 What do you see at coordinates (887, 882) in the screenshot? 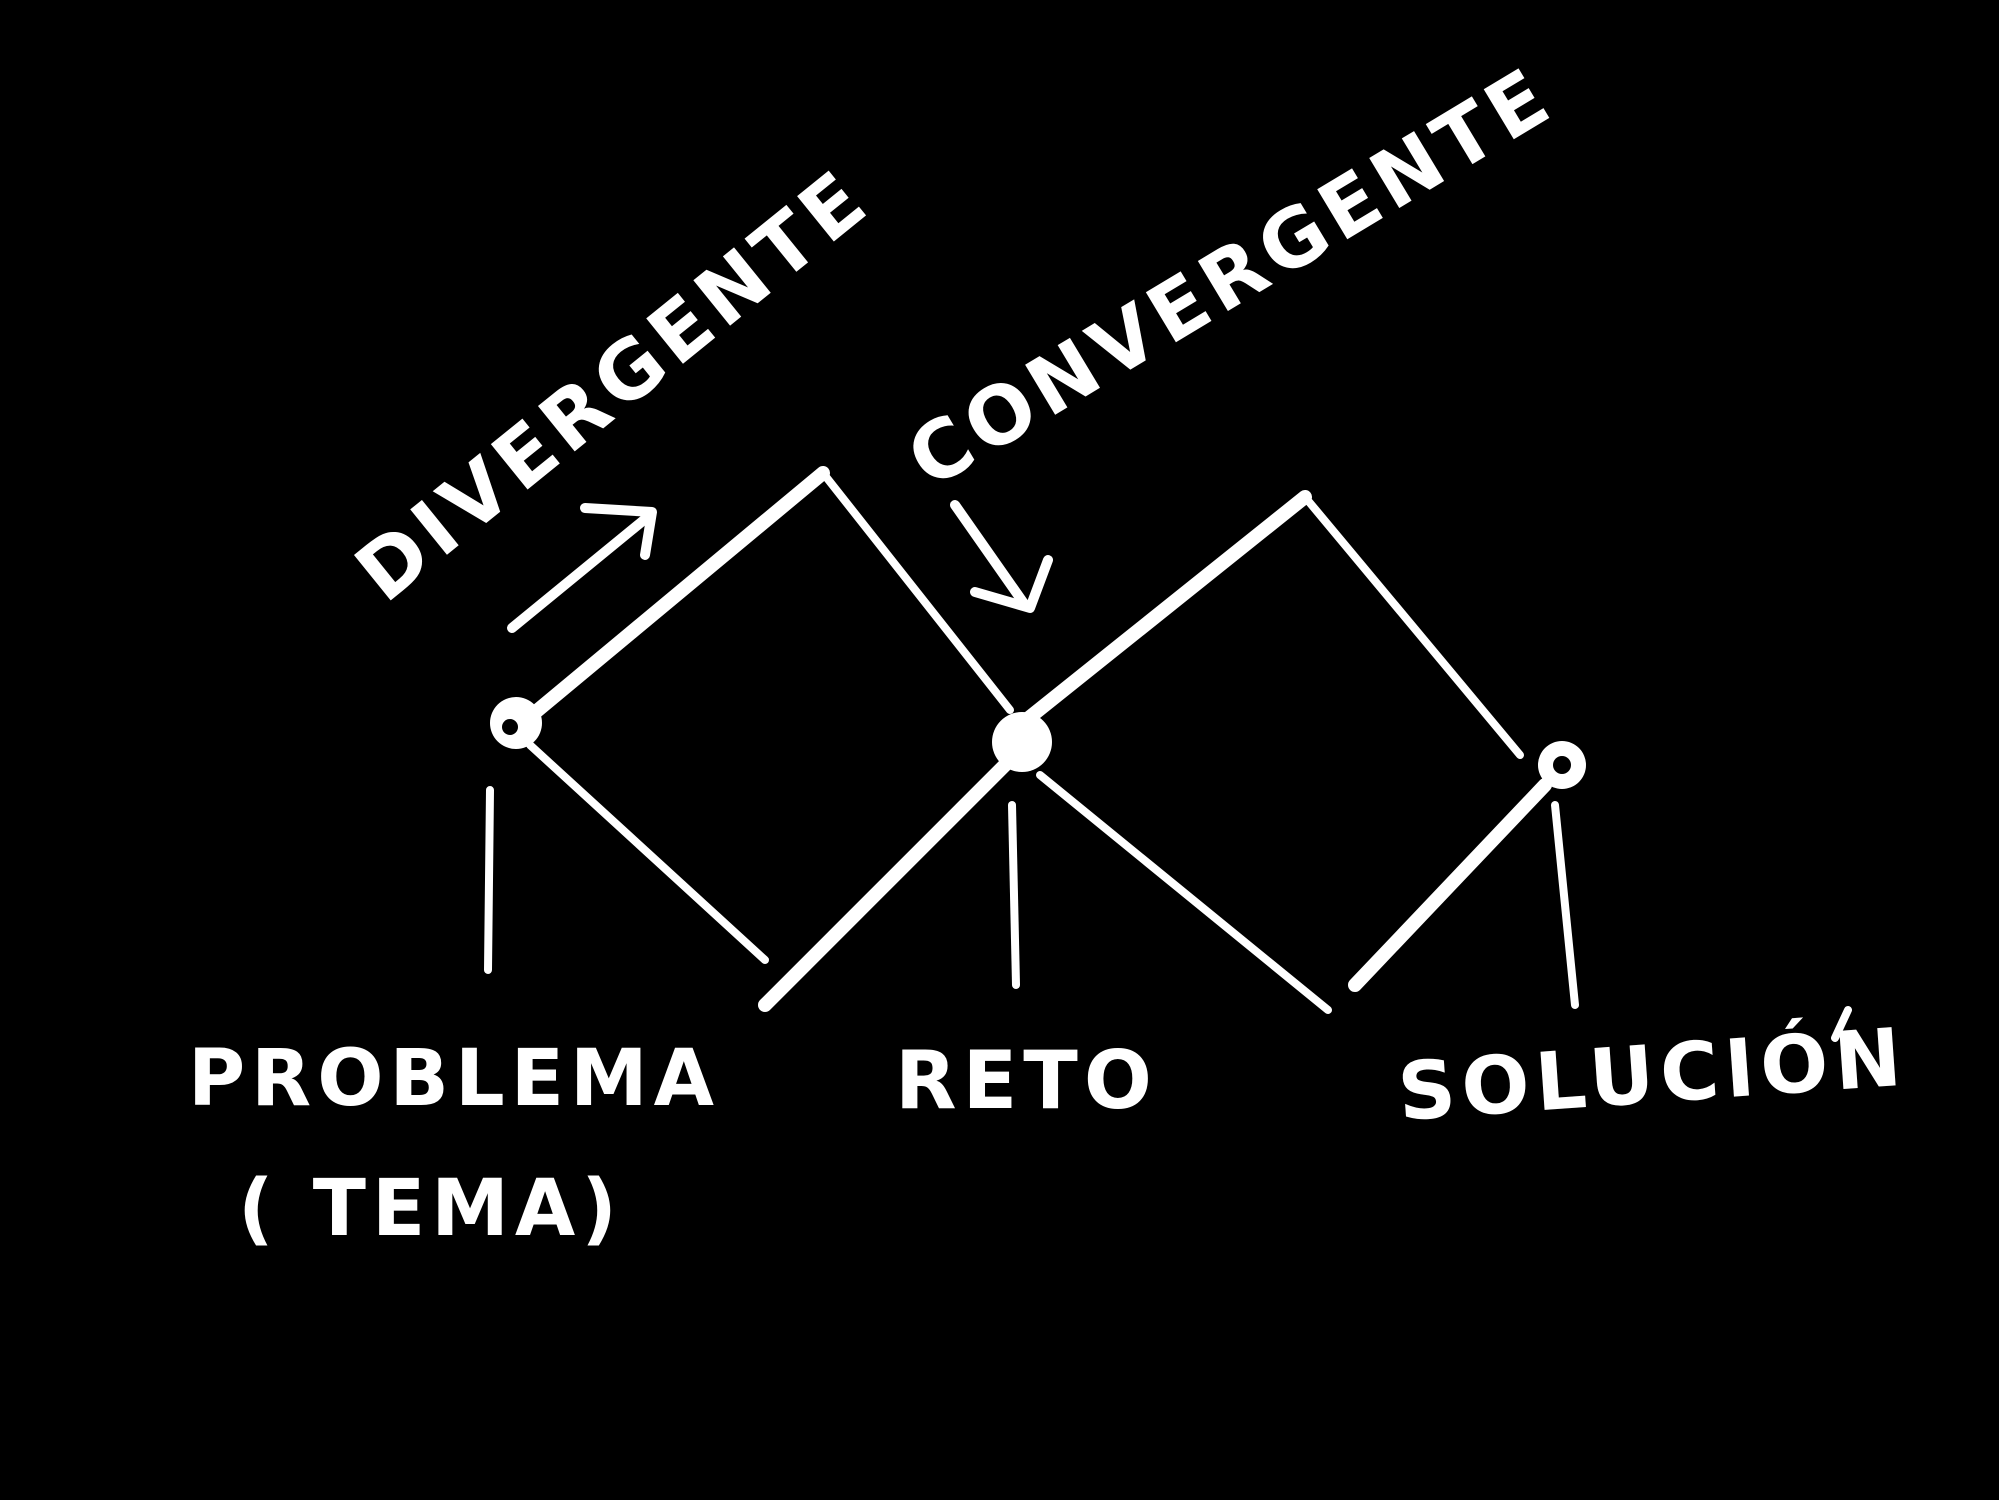
I see `diamond-left-bottom-right-edge` at bounding box center [887, 882].